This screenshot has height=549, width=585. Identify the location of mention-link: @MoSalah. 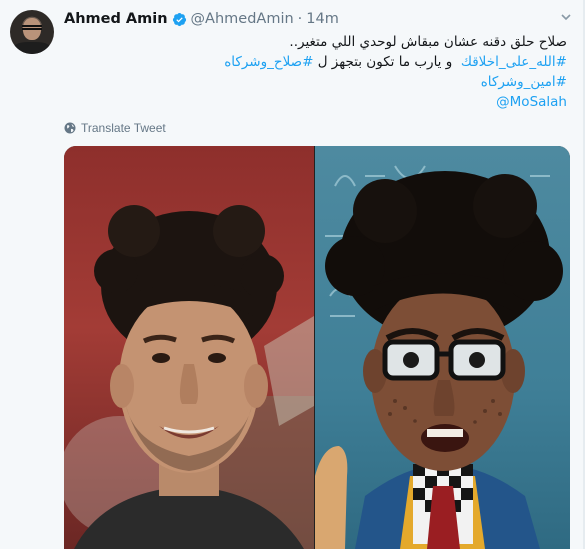
(531, 102).